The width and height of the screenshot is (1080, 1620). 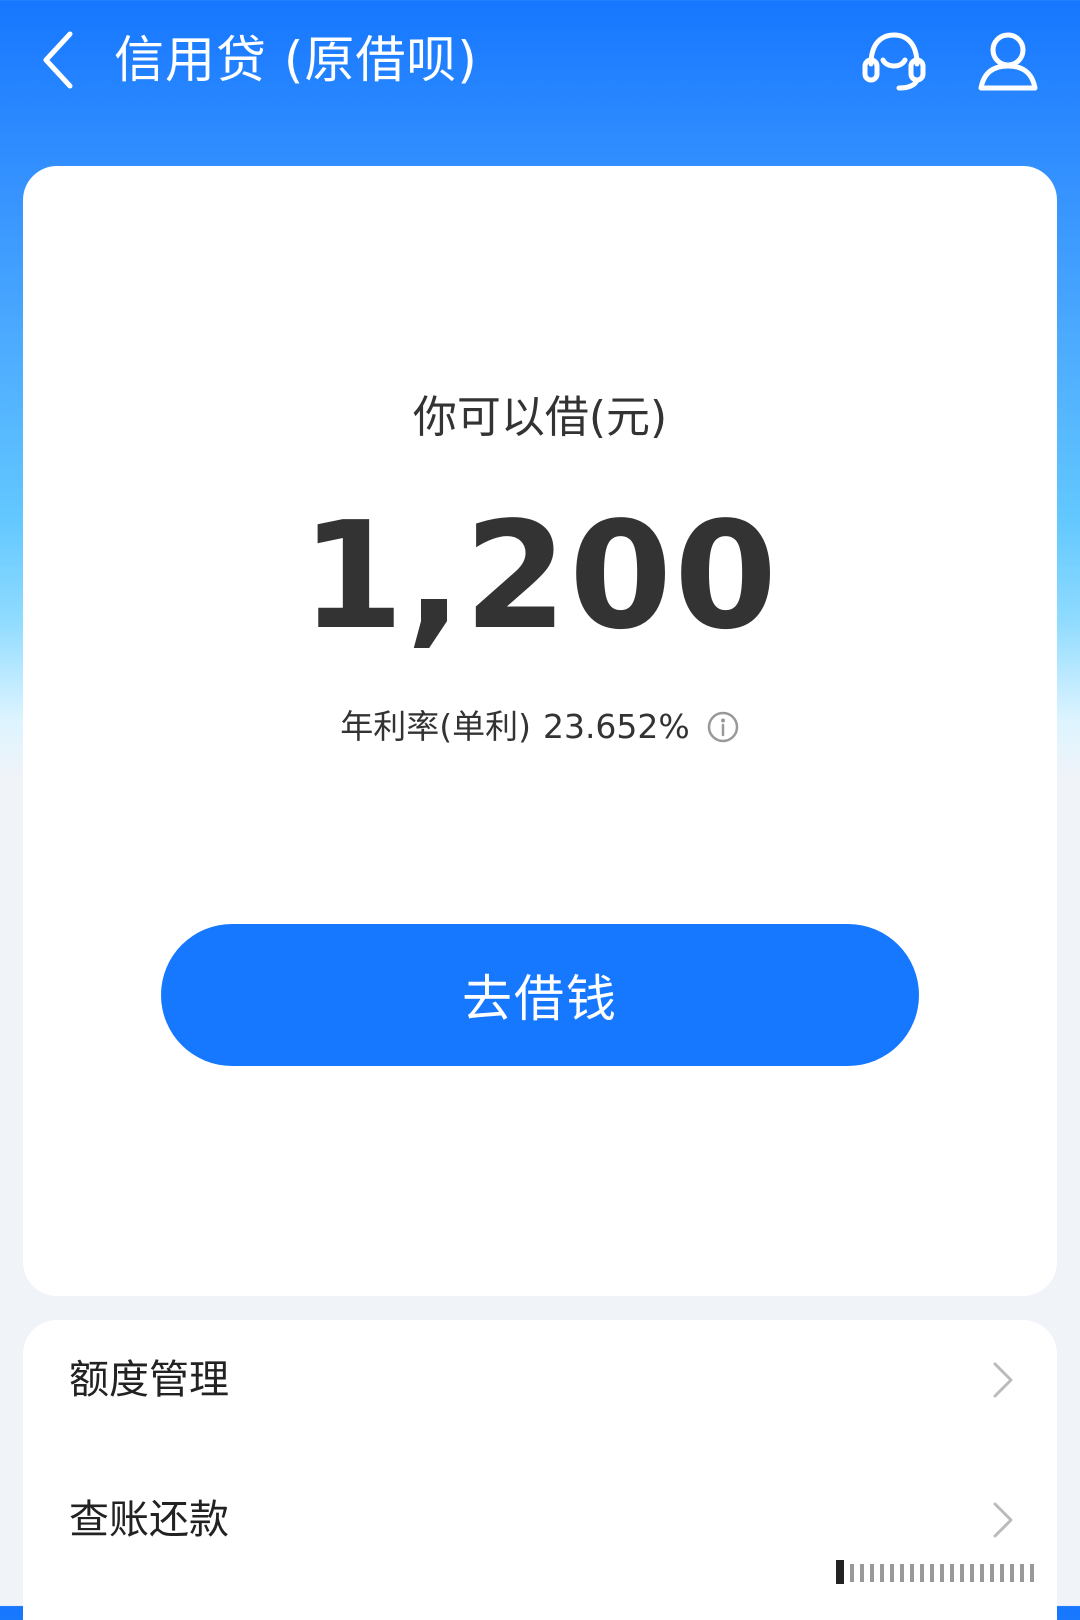 What do you see at coordinates (723, 727) in the screenshot?
I see `info-icon` at bounding box center [723, 727].